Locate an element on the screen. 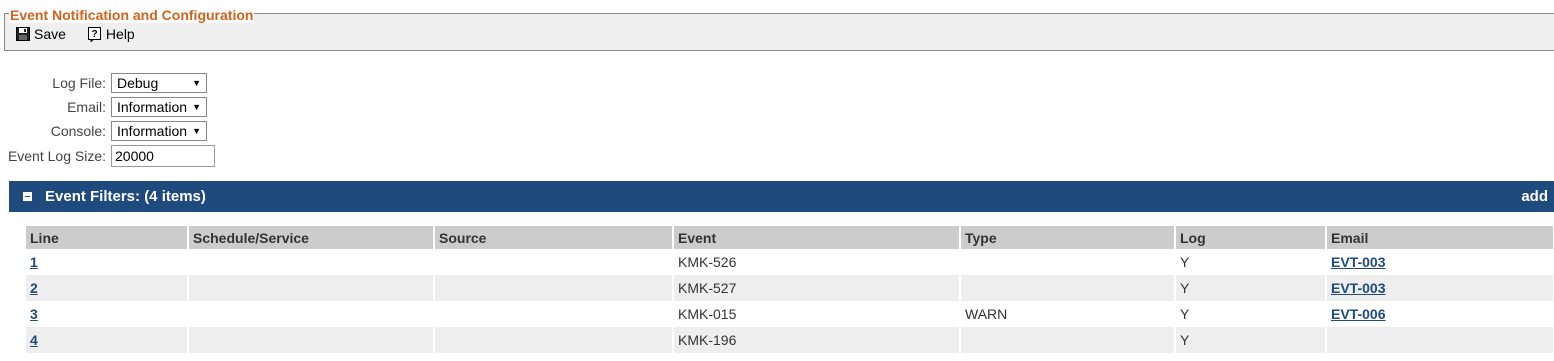 This screenshot has width=1554, height=361. column-header-schedule: Schedule/Service is located at coordinates (311, 237).